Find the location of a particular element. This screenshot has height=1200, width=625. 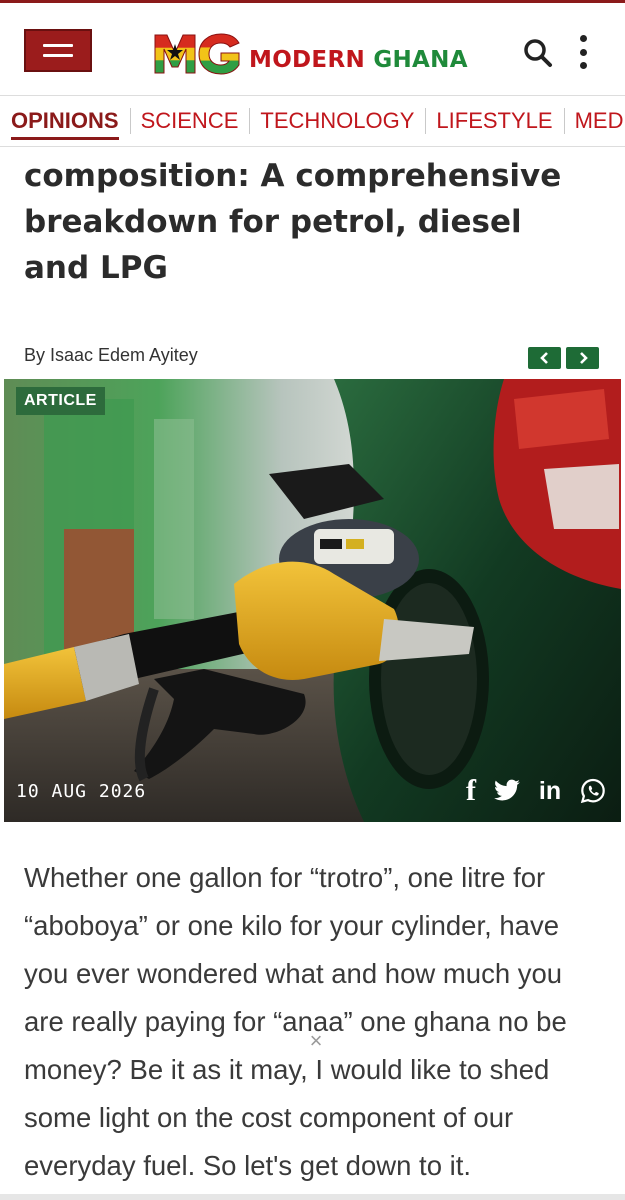

chevron-left-icon is located at coordinates (543, 358).